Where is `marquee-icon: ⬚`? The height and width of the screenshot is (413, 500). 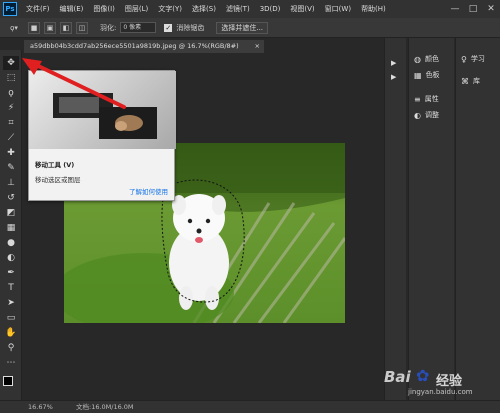 marquee-icon: ⬚ is located at coordinates (11, 78).